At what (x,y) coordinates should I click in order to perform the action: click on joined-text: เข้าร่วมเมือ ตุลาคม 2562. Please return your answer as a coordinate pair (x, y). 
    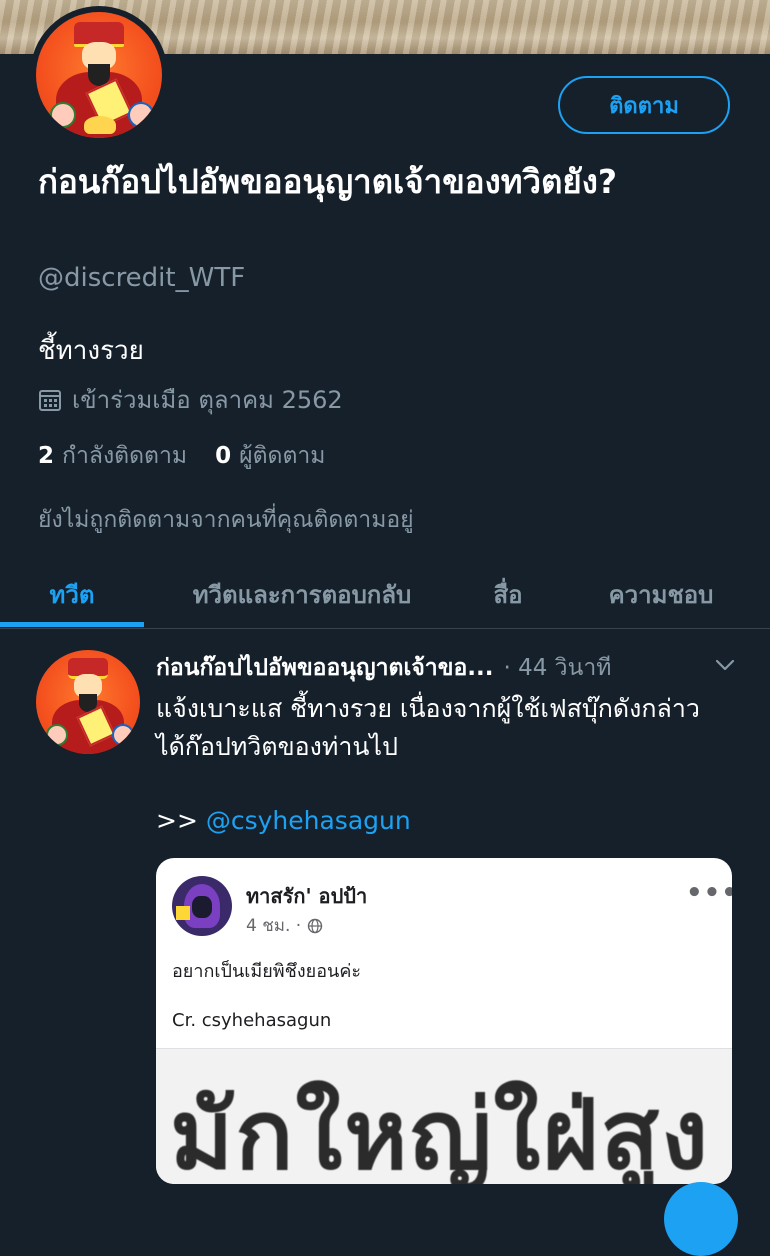
    Looking at the image, I should click on (207, 400).